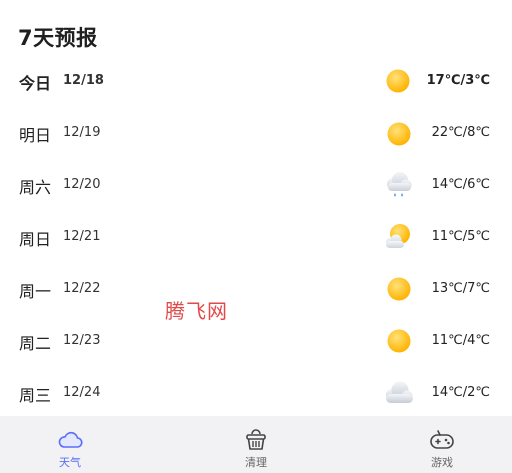  Describe the element at coordinates (398, 237) in the screenshot. I see `partly-cloudy-icon` at that location.